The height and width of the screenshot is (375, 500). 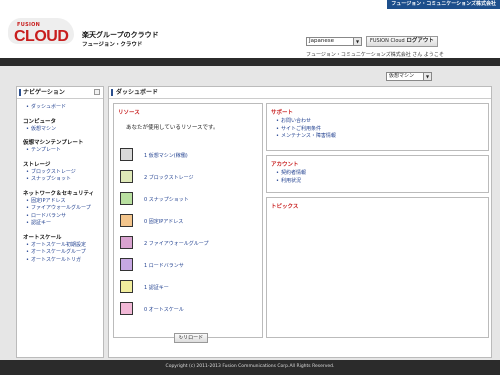 What do you see at coordinates (63, 217) in the screenshot?
I see `sidebar-item: ロードバランサ` at bounding box center [63, 217].